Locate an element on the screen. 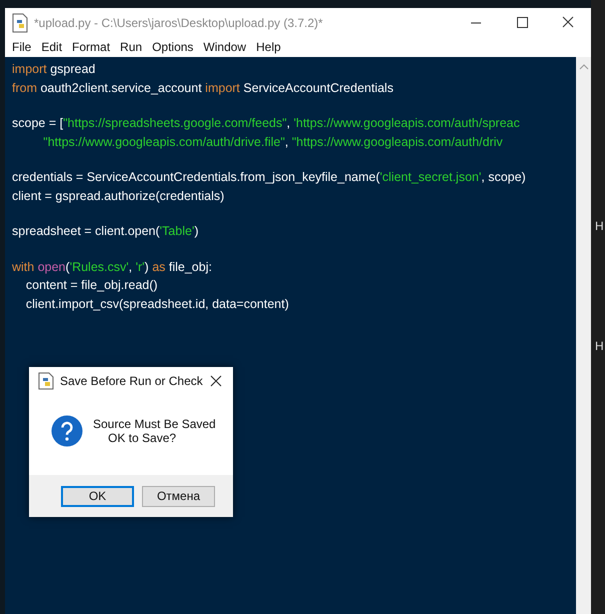  ok-button: OK is located at coordinates (97, 496).